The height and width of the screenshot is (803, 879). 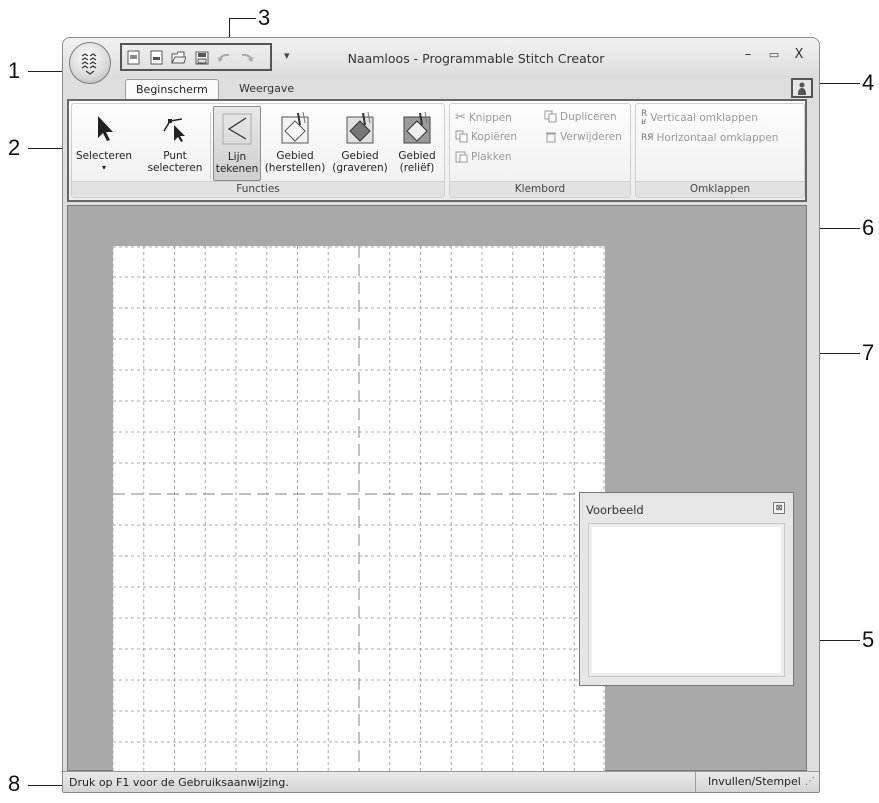 I want to click on group-flip-label: Omklappen, so click(x=720, y=189).